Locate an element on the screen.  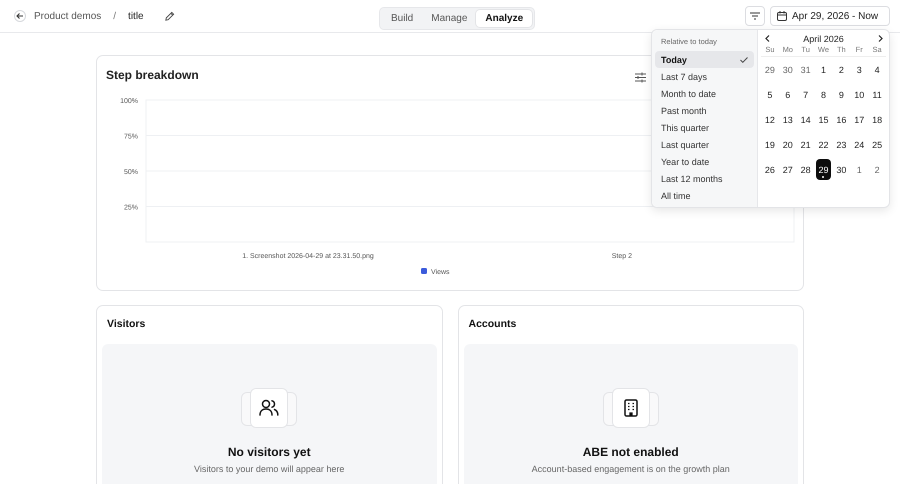
empty-state-text: Account-based engagement is on the growth plan is located at coordinates (631, 469).